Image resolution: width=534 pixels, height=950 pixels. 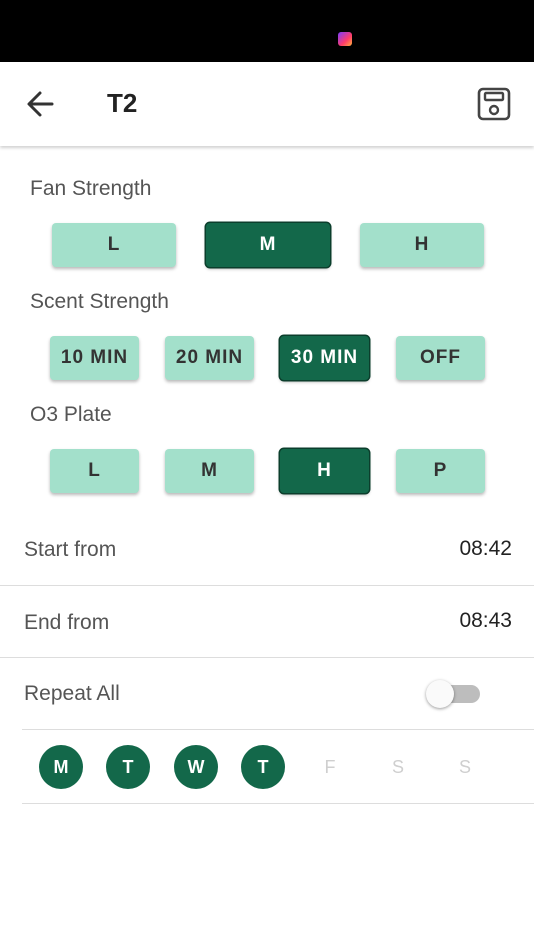 What do you see at coordinates (67, 622) in the screenshot?
I see `end-from-label: End from` at bounding box center [67, 622].